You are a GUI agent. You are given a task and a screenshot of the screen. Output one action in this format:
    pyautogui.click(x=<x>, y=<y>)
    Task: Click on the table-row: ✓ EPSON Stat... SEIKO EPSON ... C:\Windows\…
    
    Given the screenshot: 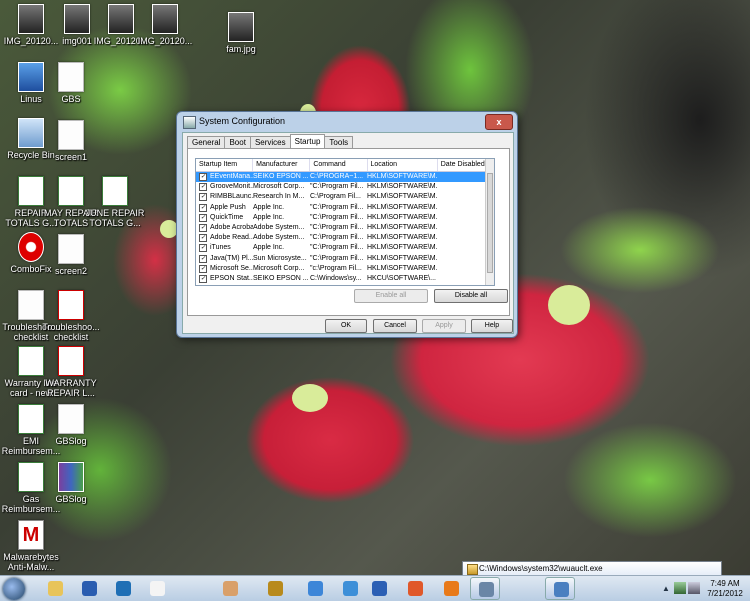 What is the action you would take?
    pyautogui.click(x=345, y=279)
    